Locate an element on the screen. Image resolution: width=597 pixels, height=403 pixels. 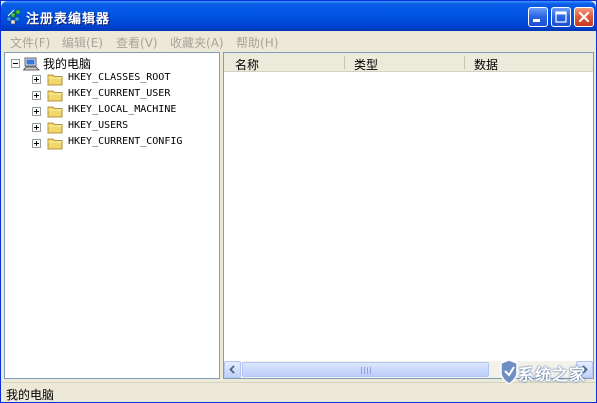
list-header: 名称 类型 数据 is located at coordinates (408, 62).